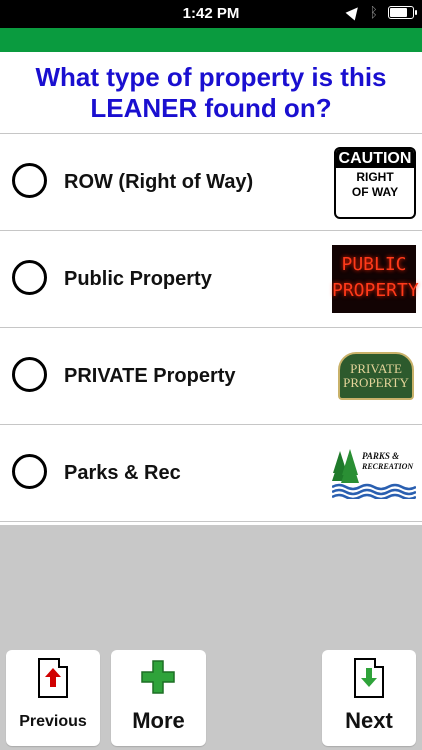  I want to click on previous-button: Previous, so click(53, 698).